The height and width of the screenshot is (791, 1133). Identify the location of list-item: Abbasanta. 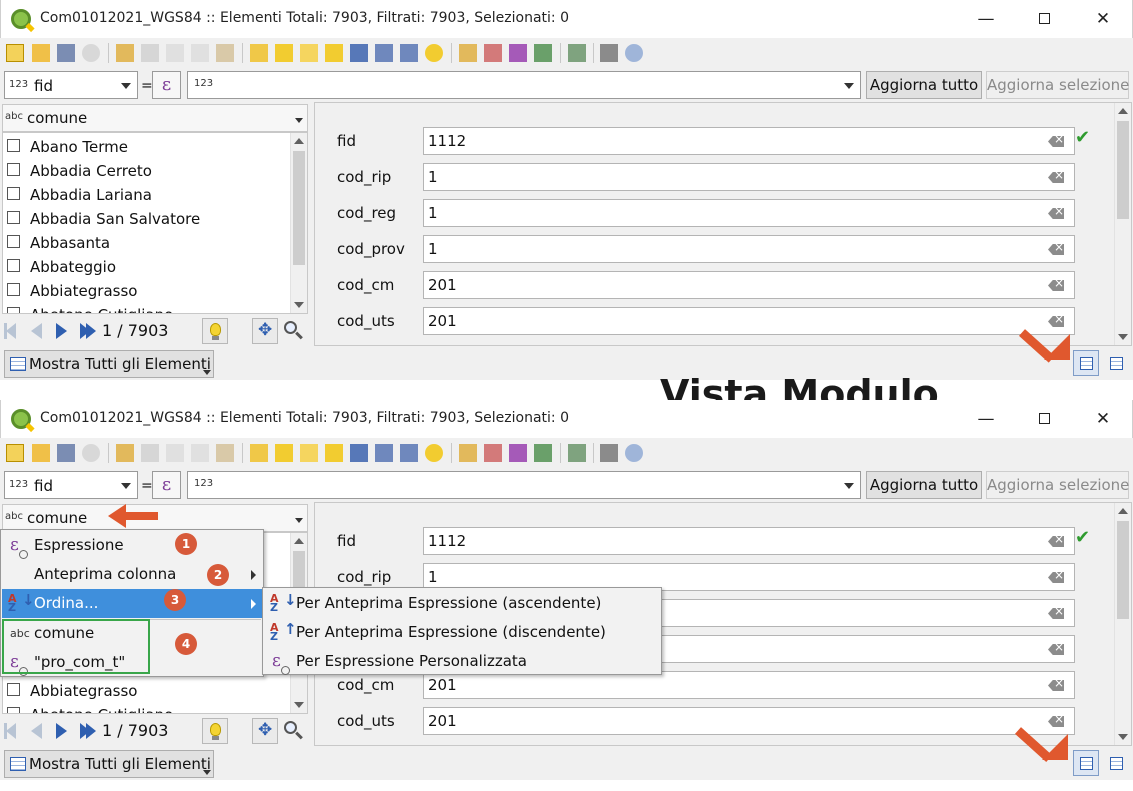
(147, 243).